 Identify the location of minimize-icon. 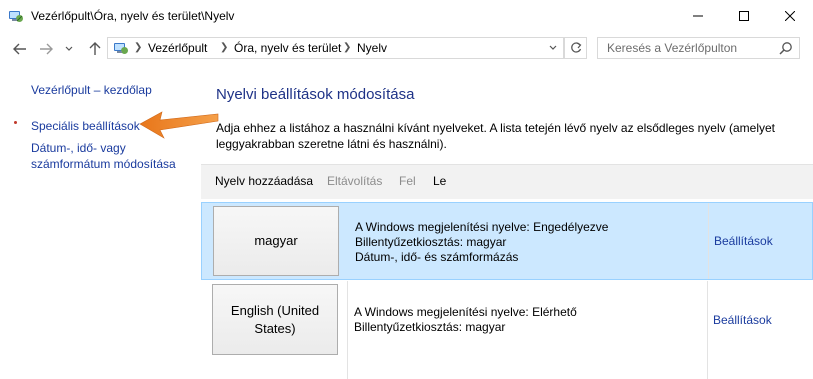
(698, 16).